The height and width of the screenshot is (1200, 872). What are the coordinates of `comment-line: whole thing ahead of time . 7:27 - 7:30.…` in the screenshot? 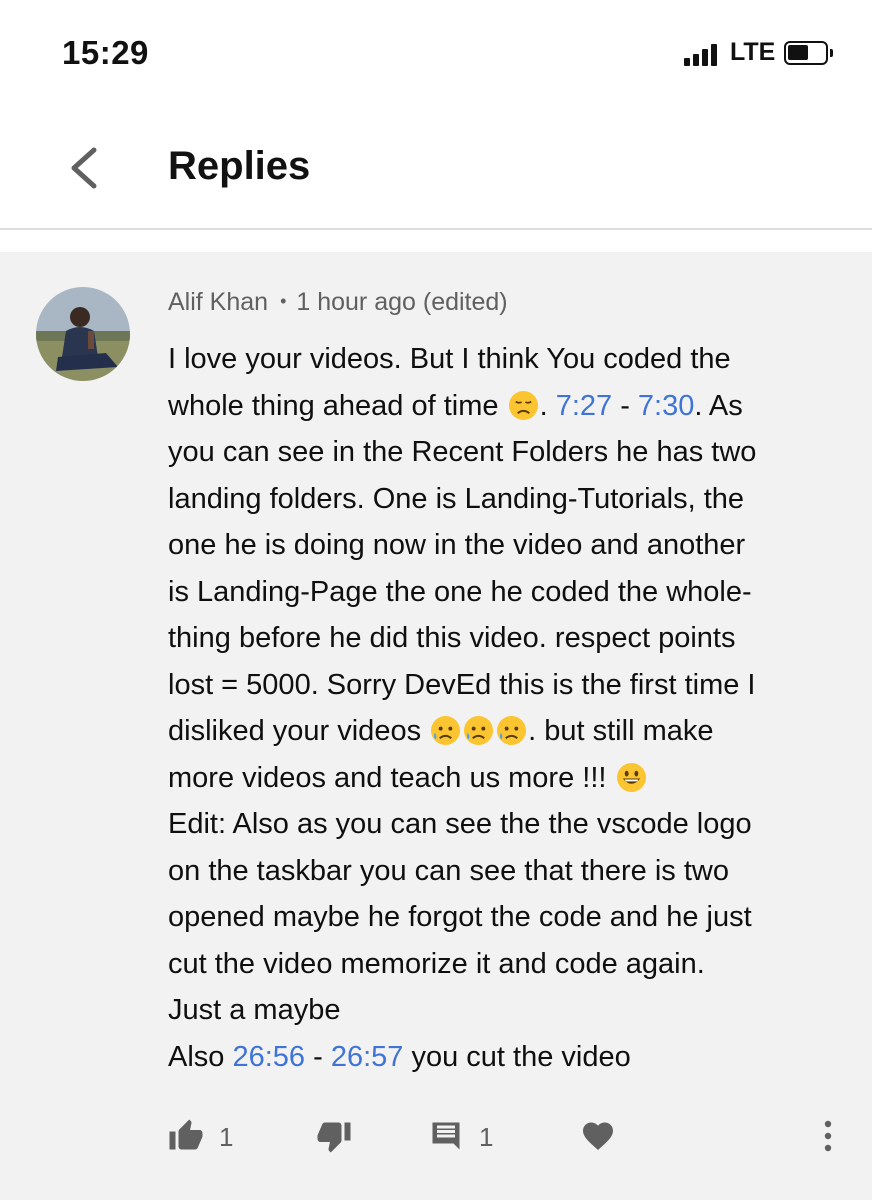 It's located at (455, 405).